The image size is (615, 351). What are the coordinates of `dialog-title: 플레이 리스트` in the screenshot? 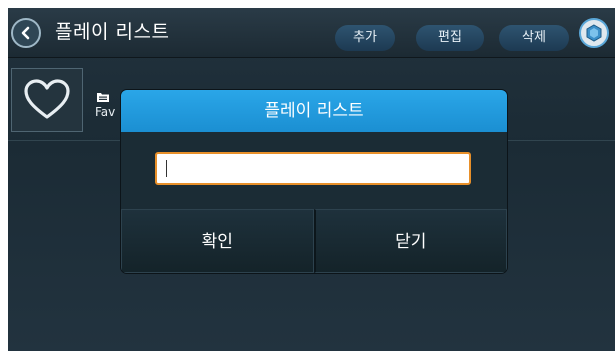 It's located at (314, 111).